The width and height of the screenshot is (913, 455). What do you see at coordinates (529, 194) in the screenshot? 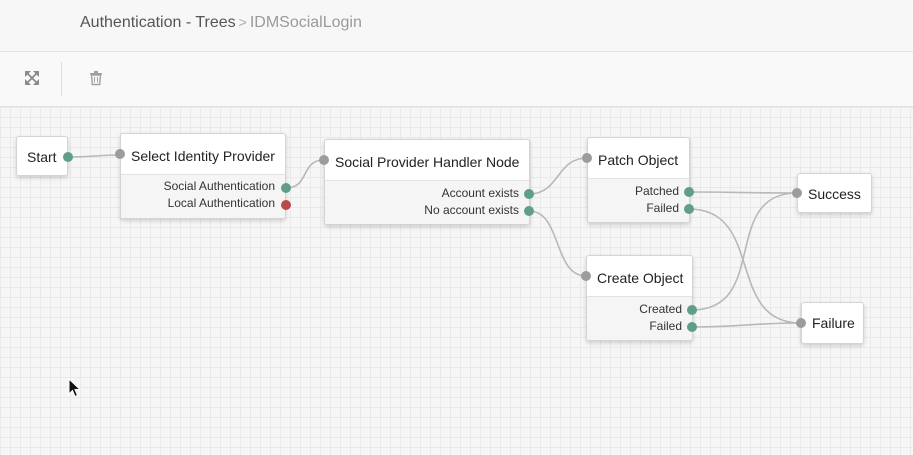
I see `account-exists-port` at bounding box center [529, 194].